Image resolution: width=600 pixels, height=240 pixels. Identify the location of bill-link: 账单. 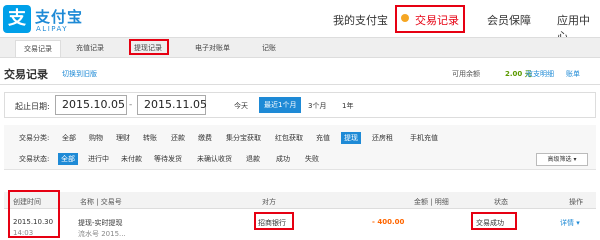
(573, 74).